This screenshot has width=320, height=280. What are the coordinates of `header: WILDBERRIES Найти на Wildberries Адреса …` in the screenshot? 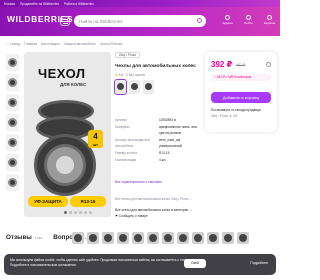 It's located at (140, 21).